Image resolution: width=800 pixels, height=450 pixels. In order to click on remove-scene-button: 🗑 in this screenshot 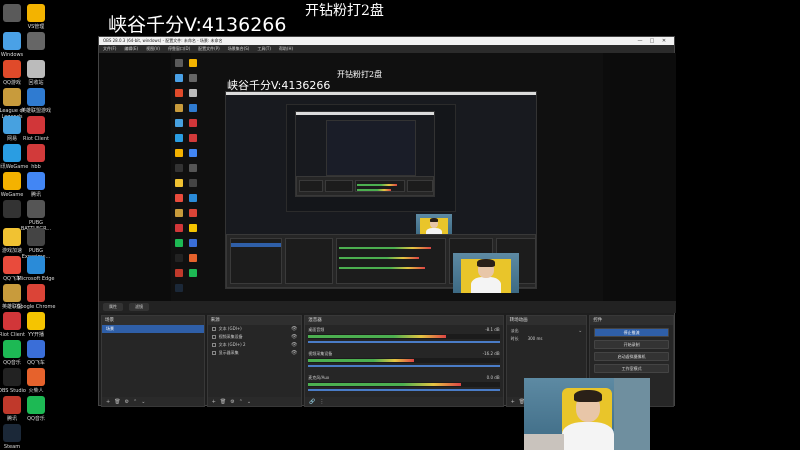, I will do `click(117, 402)`.